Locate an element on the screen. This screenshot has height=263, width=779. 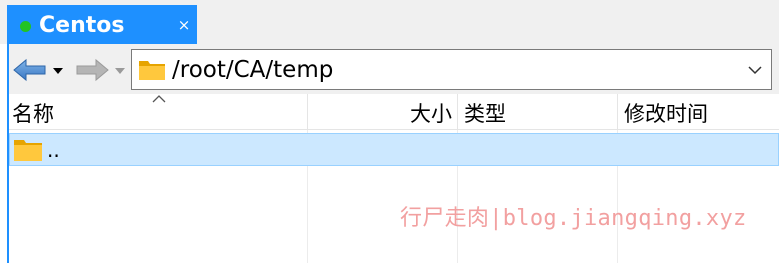
column-header-row: 名称 大小 类型 修改时间 is located at coordinates (394, 112).